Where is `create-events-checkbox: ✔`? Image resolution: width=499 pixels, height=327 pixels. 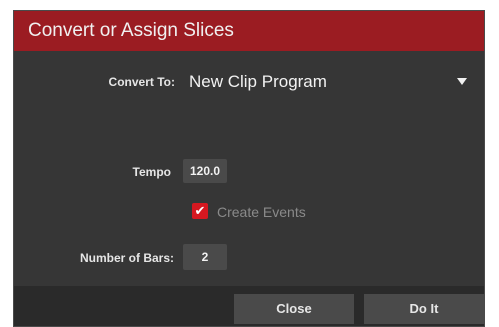
create-events-checkbox: ✔ is located at coordinates (200, 211).